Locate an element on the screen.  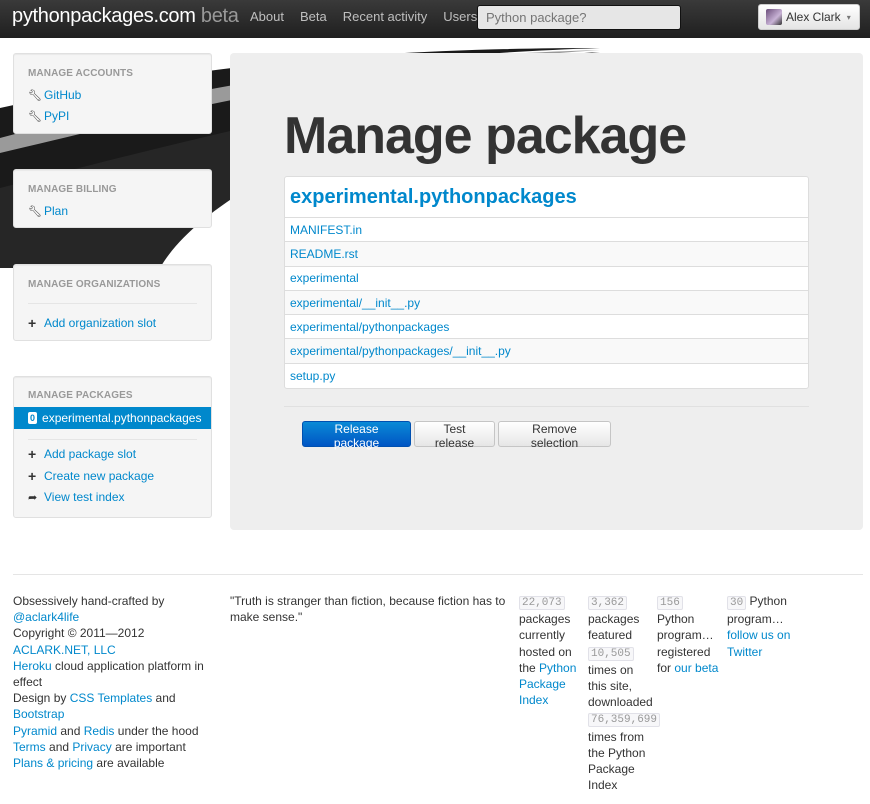
footer-divider is located at coordinates (438, 574).